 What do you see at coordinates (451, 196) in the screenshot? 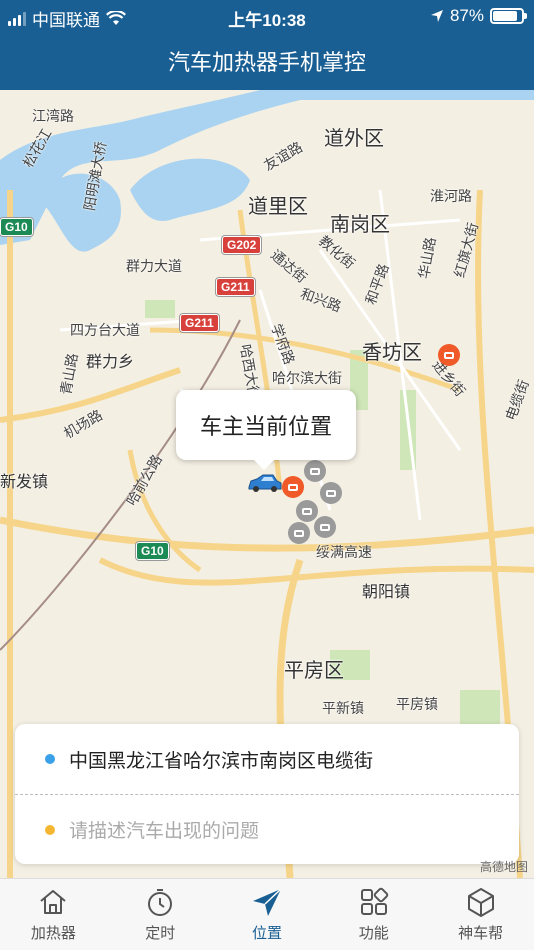
I see `road-label: 淮河路` at bounding box center [451, 196].